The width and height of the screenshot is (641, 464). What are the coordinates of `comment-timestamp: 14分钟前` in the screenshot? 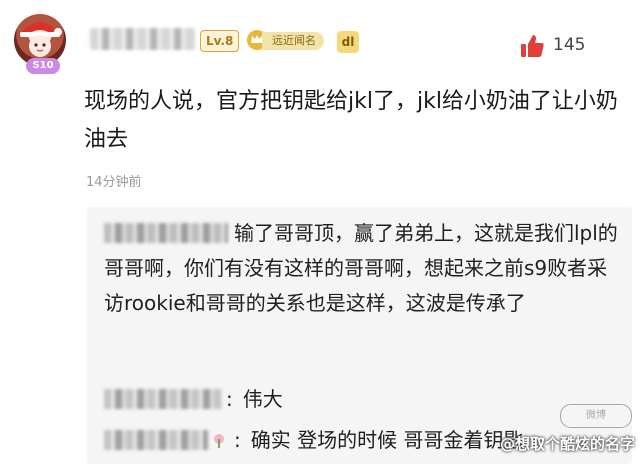 It's located at (114, 182).